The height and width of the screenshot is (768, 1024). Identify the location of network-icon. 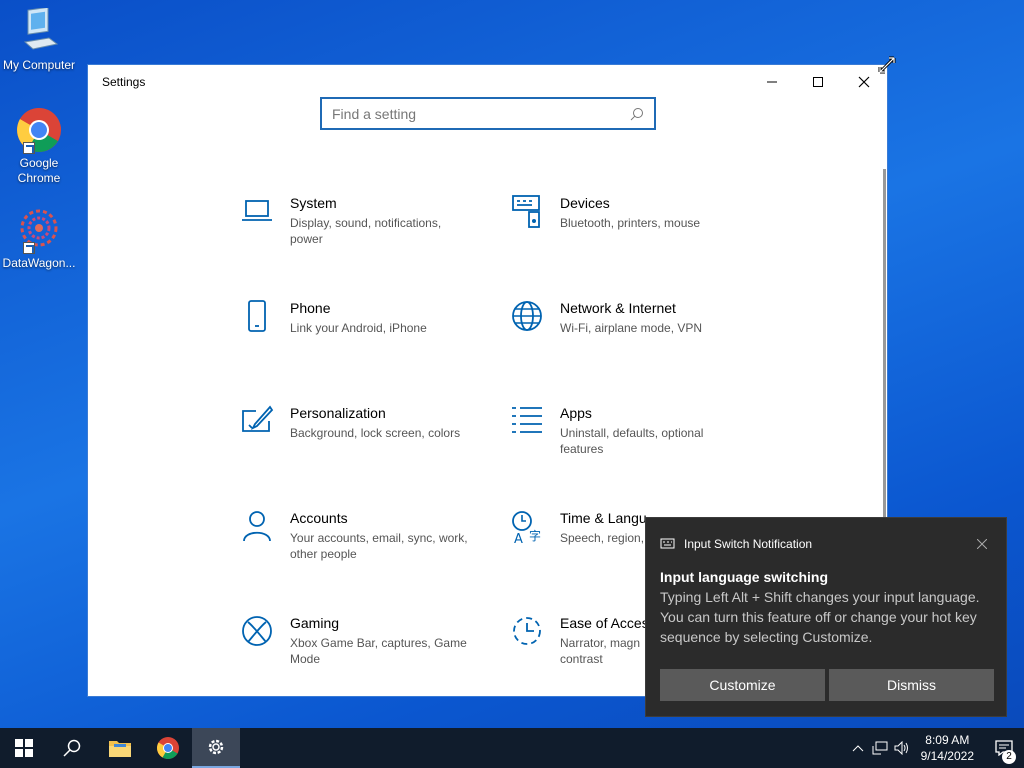
(880, 748).